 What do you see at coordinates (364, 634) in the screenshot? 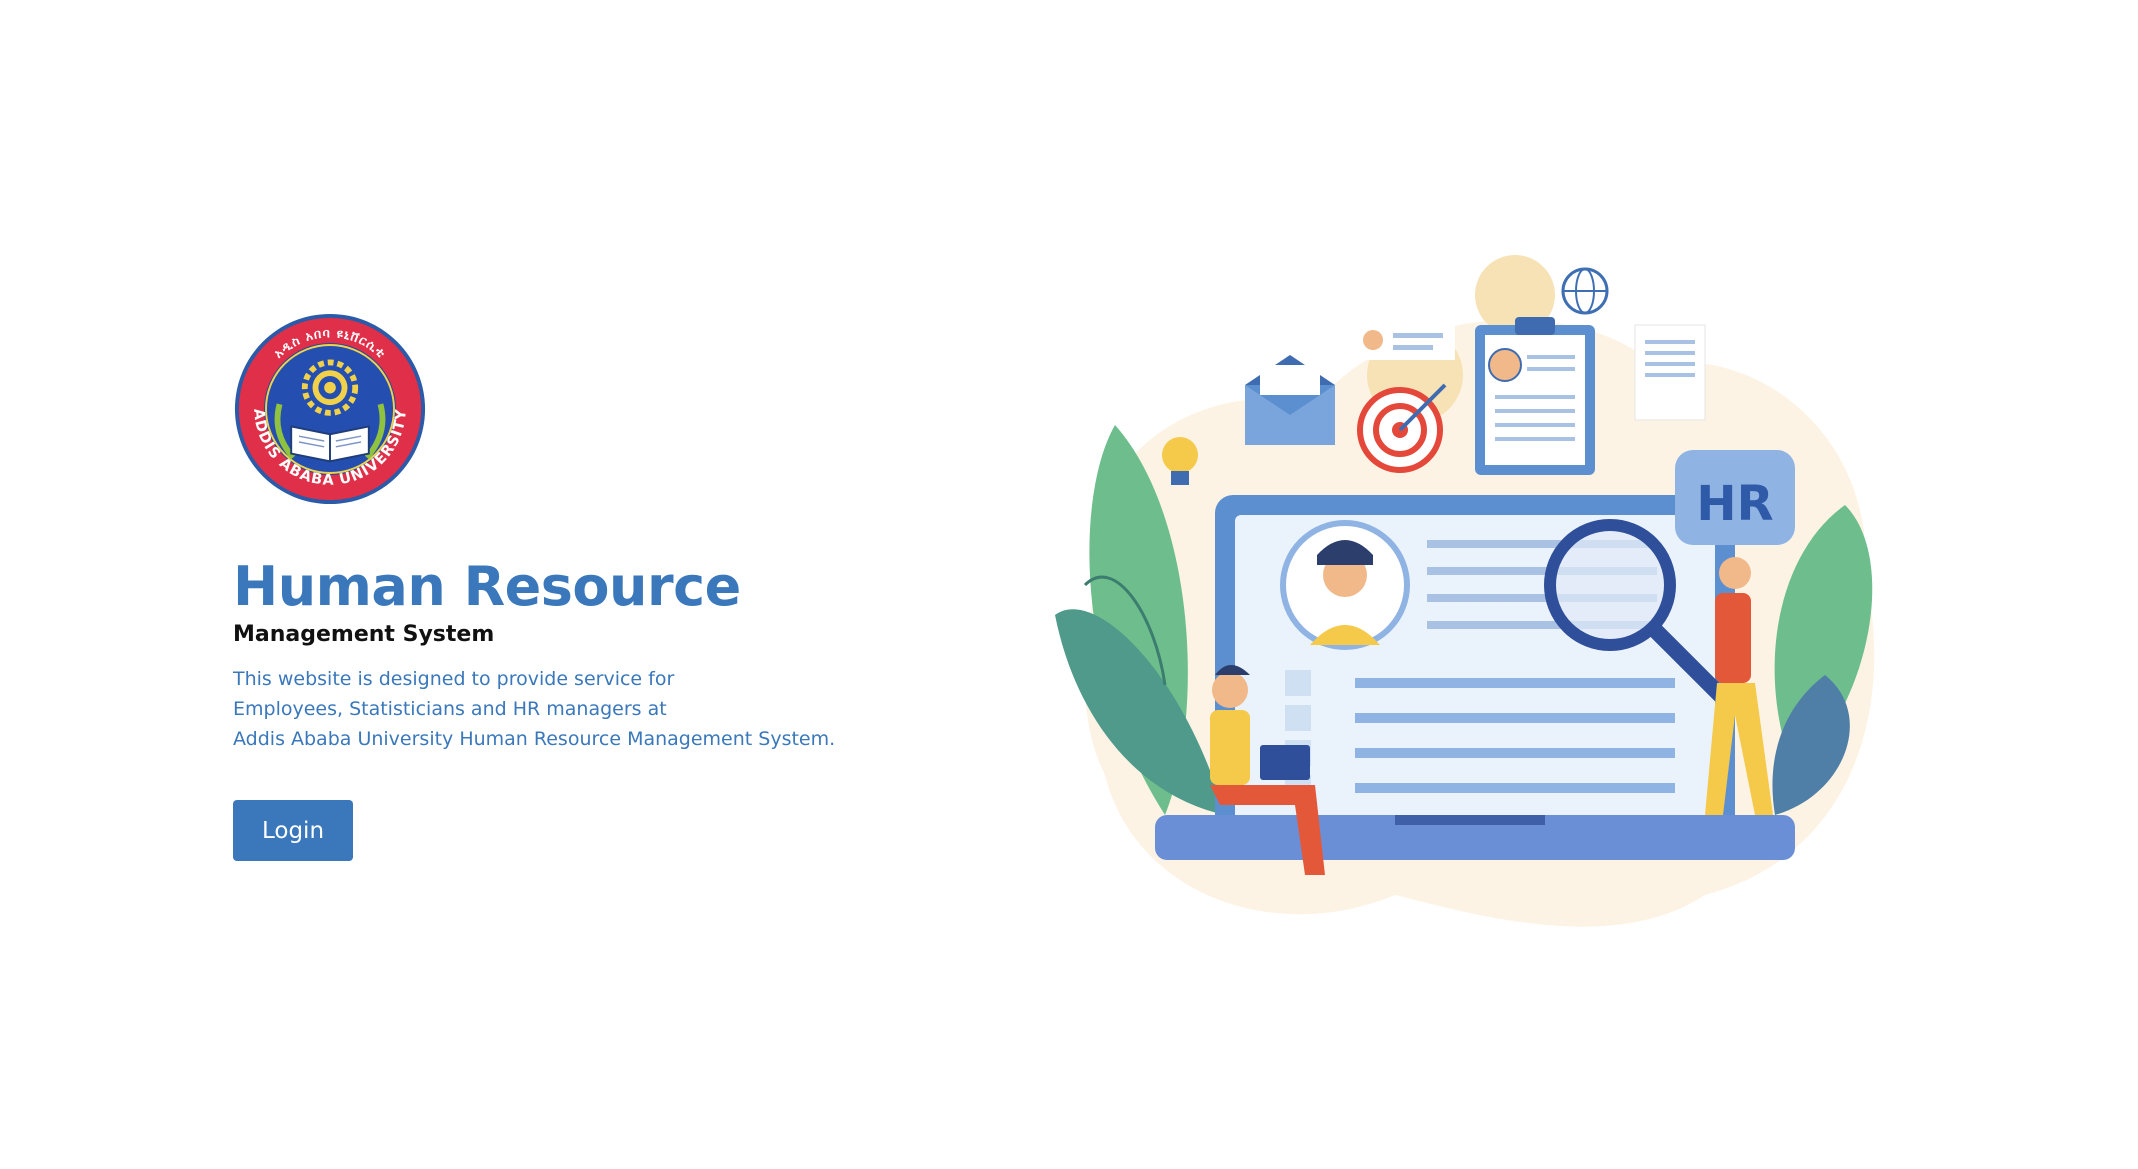
I see `page-subtitle: Management System` at bounding box center [364, 634].